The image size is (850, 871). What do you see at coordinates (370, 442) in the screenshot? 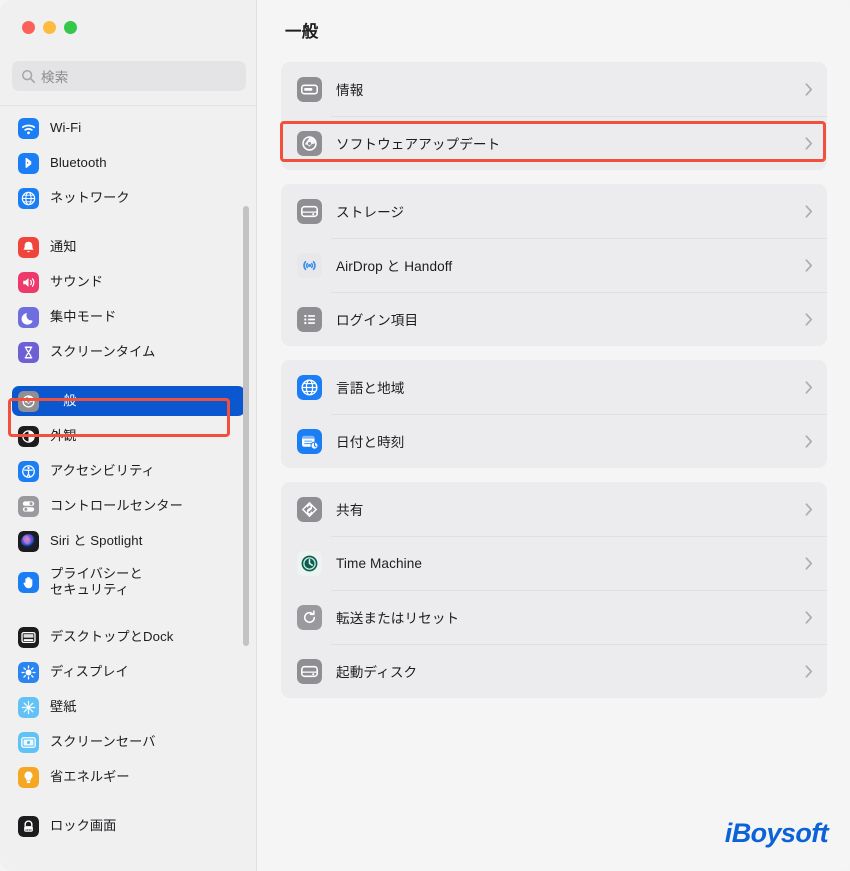
I see `settings-row-label: 日付と時刻` at bounding box center [370, 442].